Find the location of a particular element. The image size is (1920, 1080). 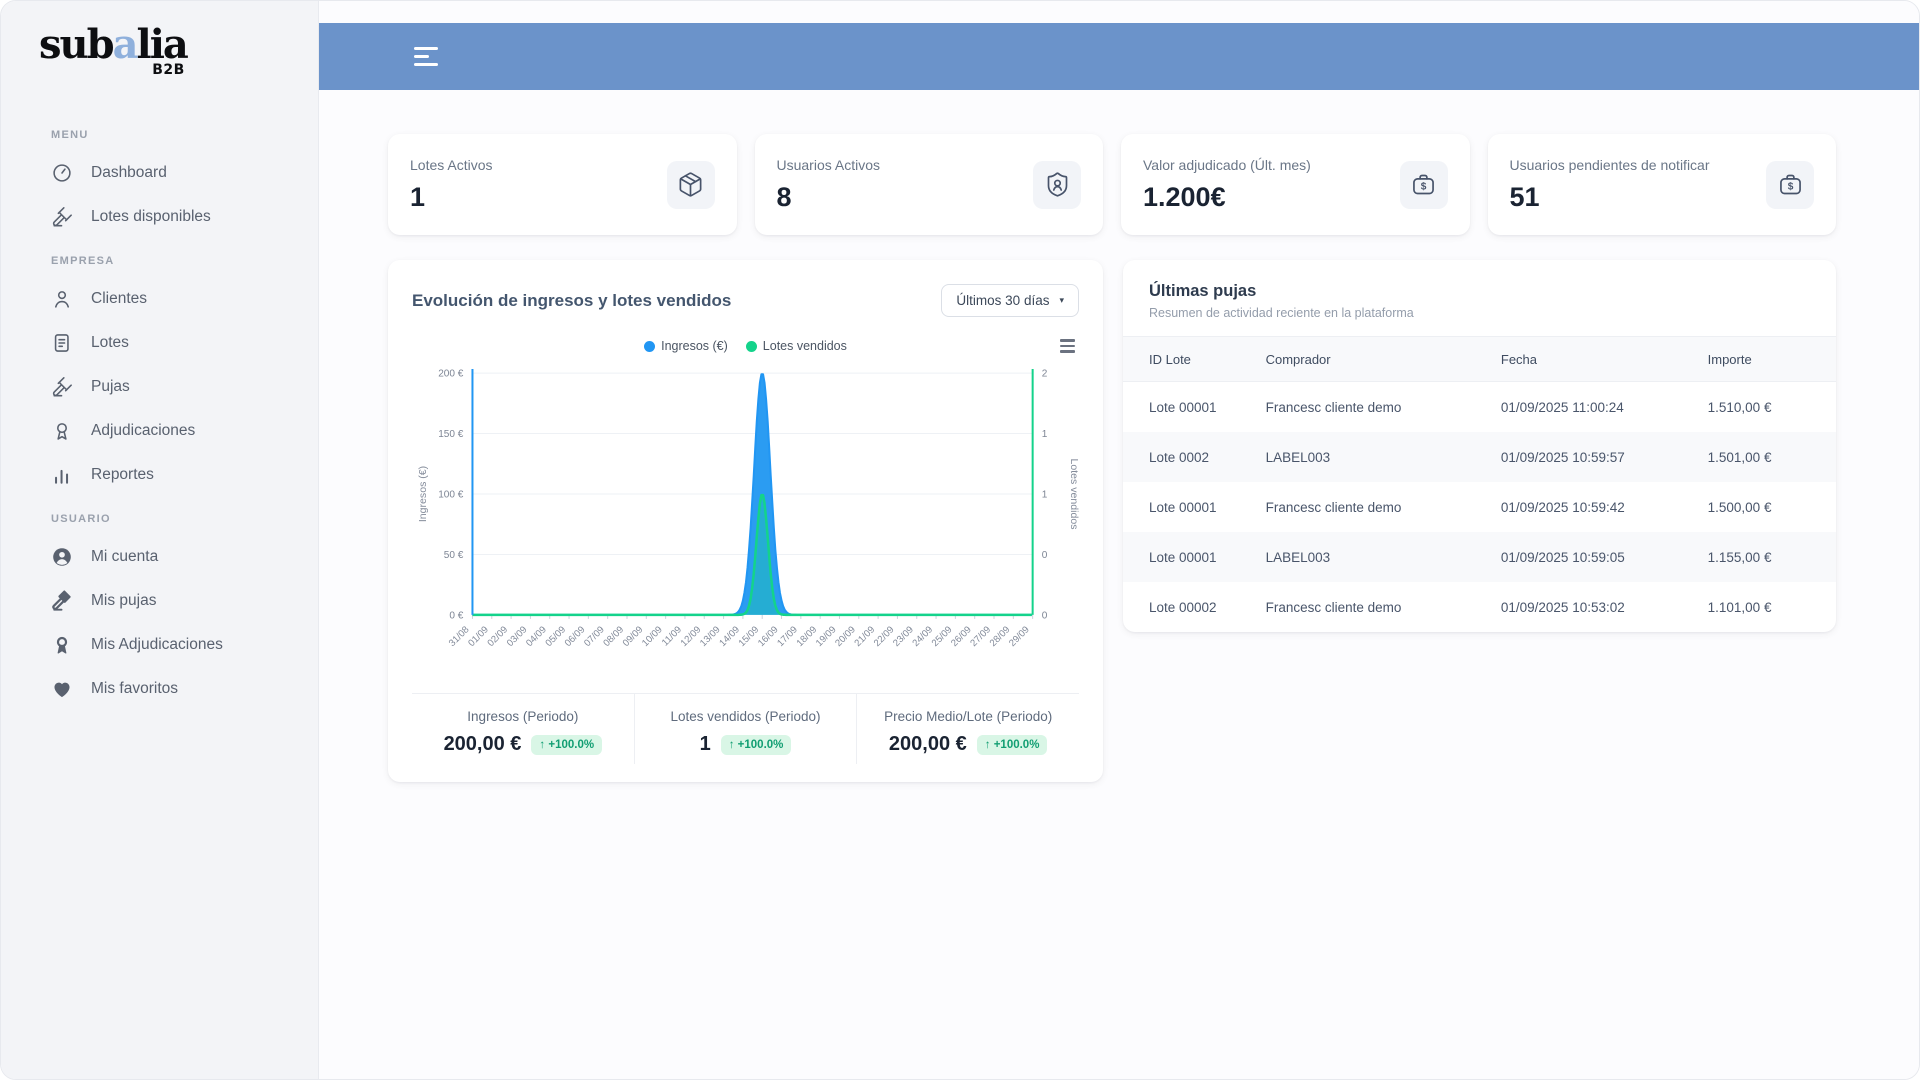

cell-importe: 1.500,00 € is located at coordinates (1739, 507).